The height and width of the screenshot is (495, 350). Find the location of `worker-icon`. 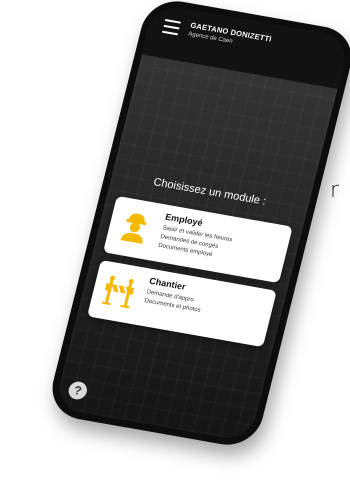

worker-icon is located at coordinates (133, 228).